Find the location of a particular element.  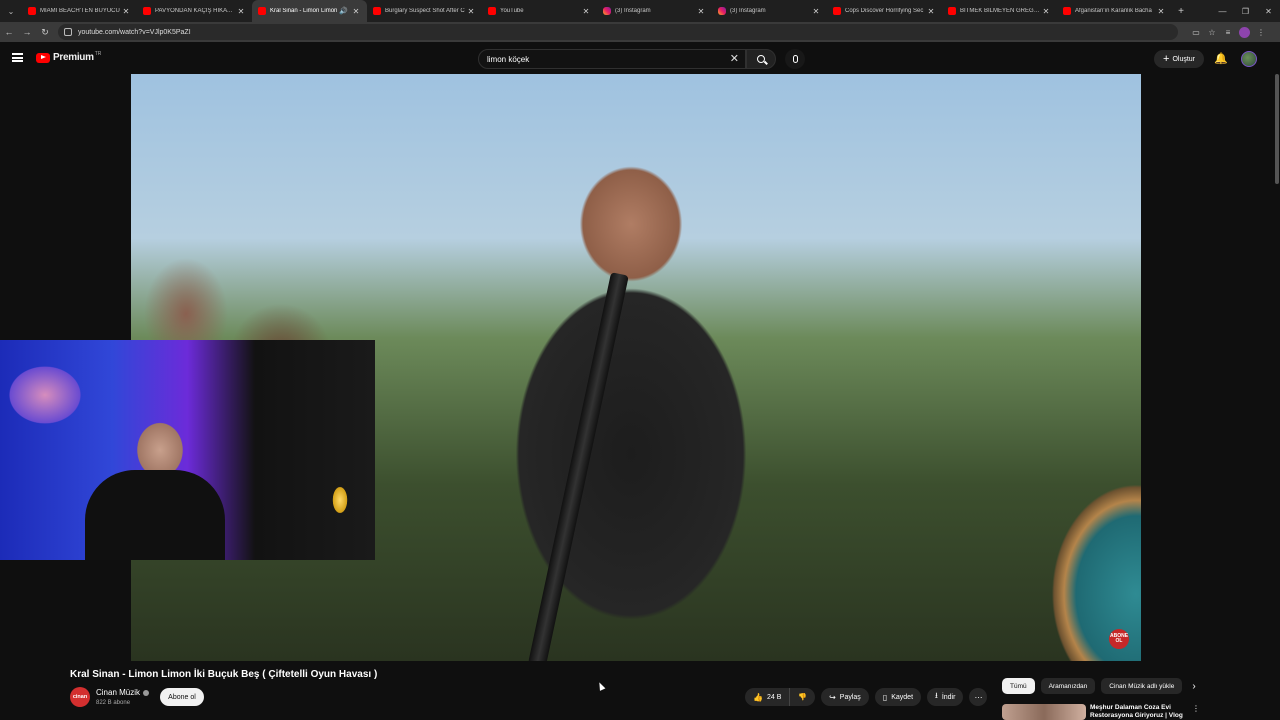

url-text: youtube.com/watch?v=VJlp0K5PaZI is located at coordinates (134, 32).